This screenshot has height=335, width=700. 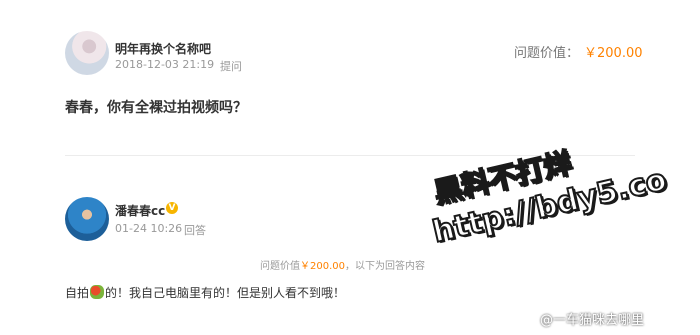 What do you see at coordinates (97, 292) in the screenshot?
I see `chili-emoji-icon` at bounding box center [97, 292].